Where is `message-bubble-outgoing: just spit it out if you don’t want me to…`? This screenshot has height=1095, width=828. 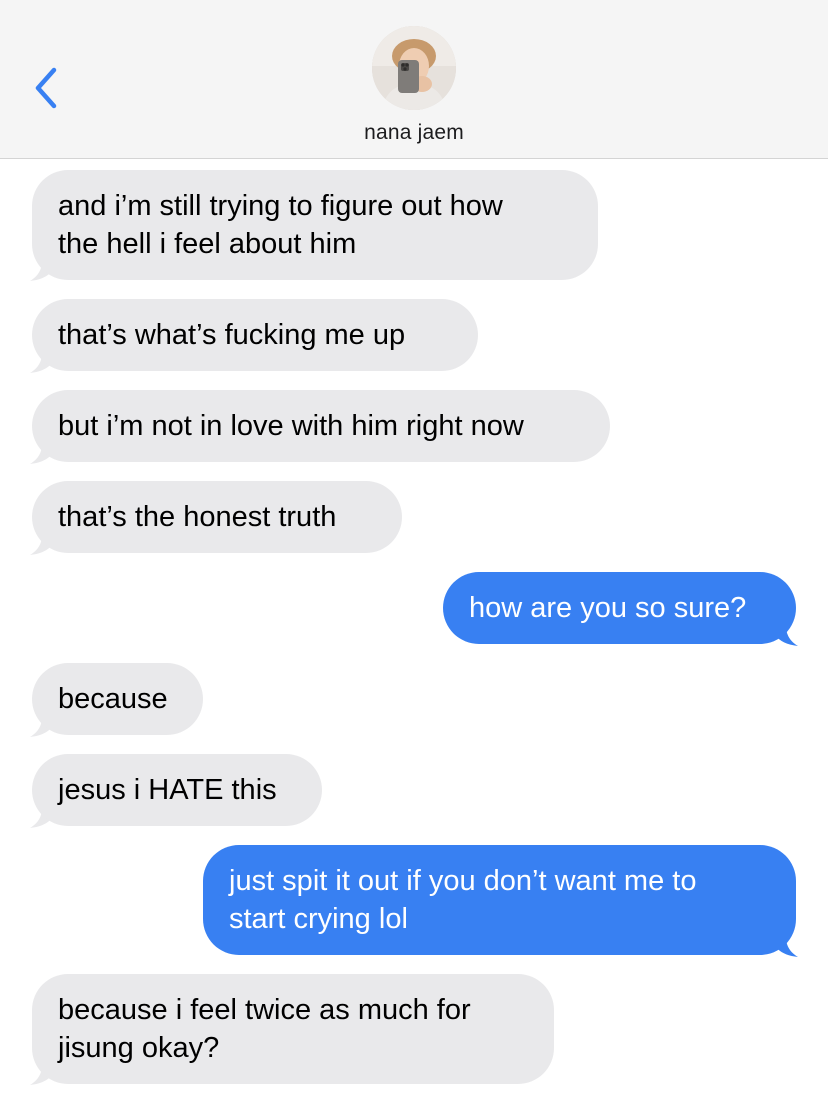 message-bubble-outgoing: just spit it out if you don’t want me to… is located at coordinates (499, 900).